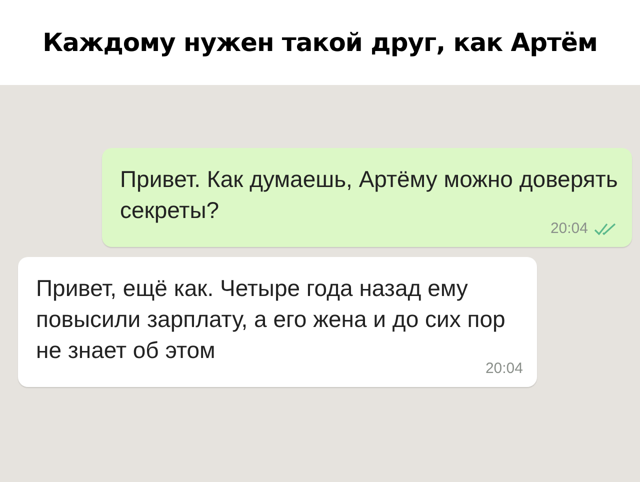  I want to click on double-check-icon, so click(606, 229).